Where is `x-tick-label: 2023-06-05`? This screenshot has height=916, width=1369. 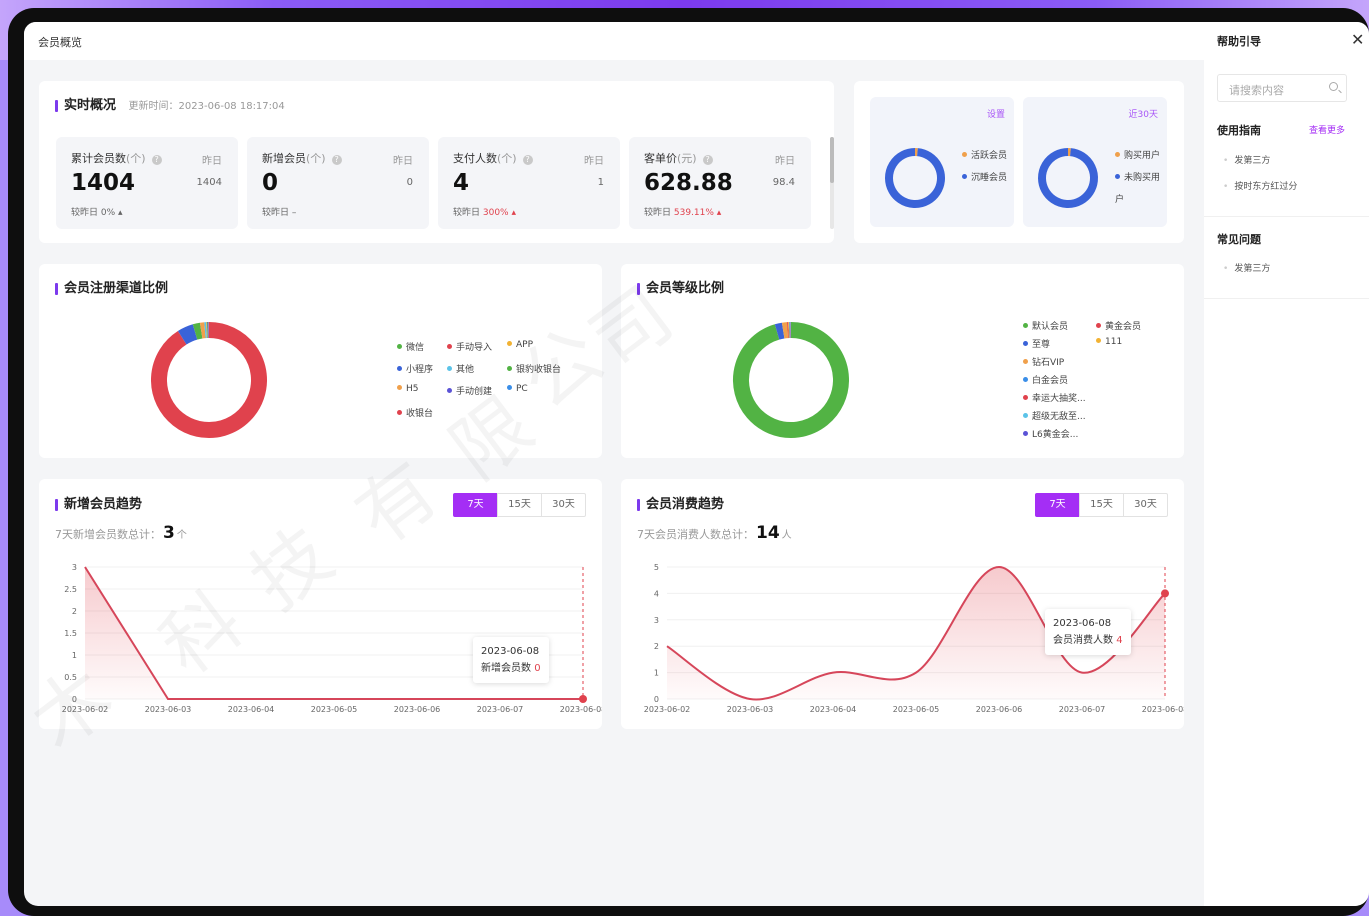 x-tick-label: 2023-06-05 is located at coordinates (916, 709).